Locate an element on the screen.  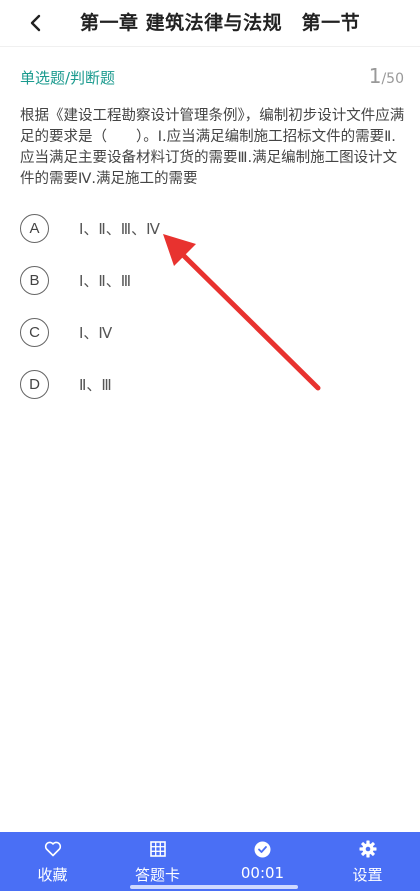
header-divider is located at coordinates (210, 46).